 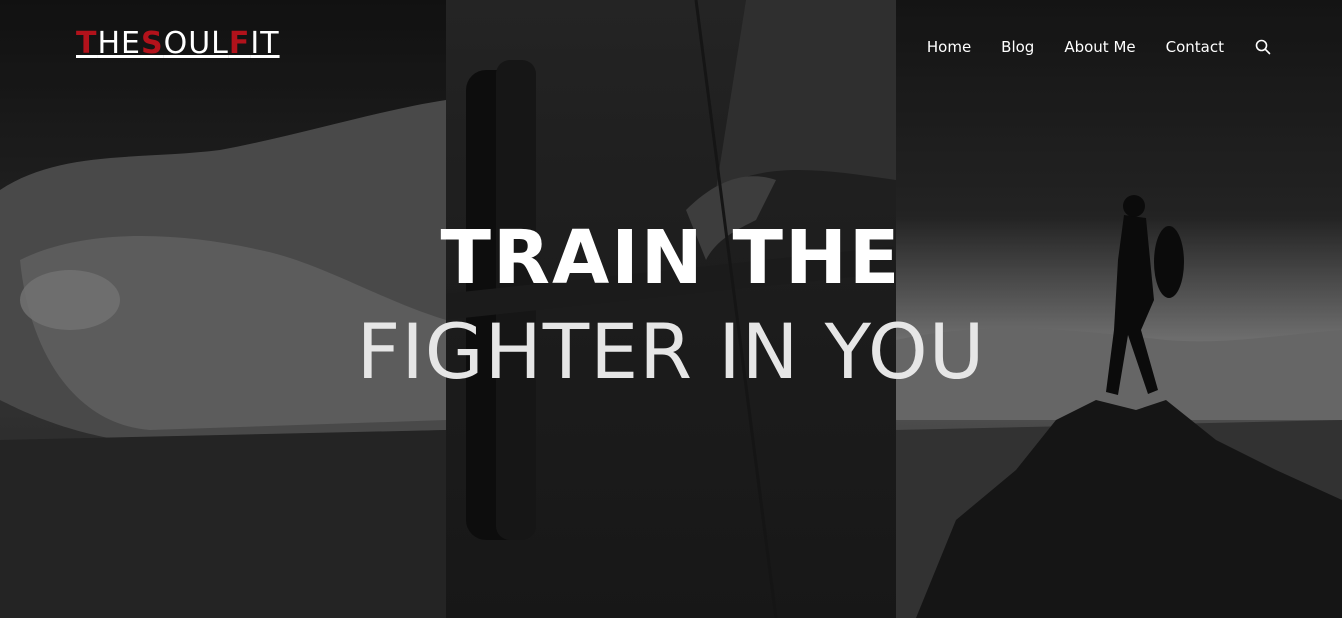 I want to click on logo-text-it: IT, so click(x=265, y=43).